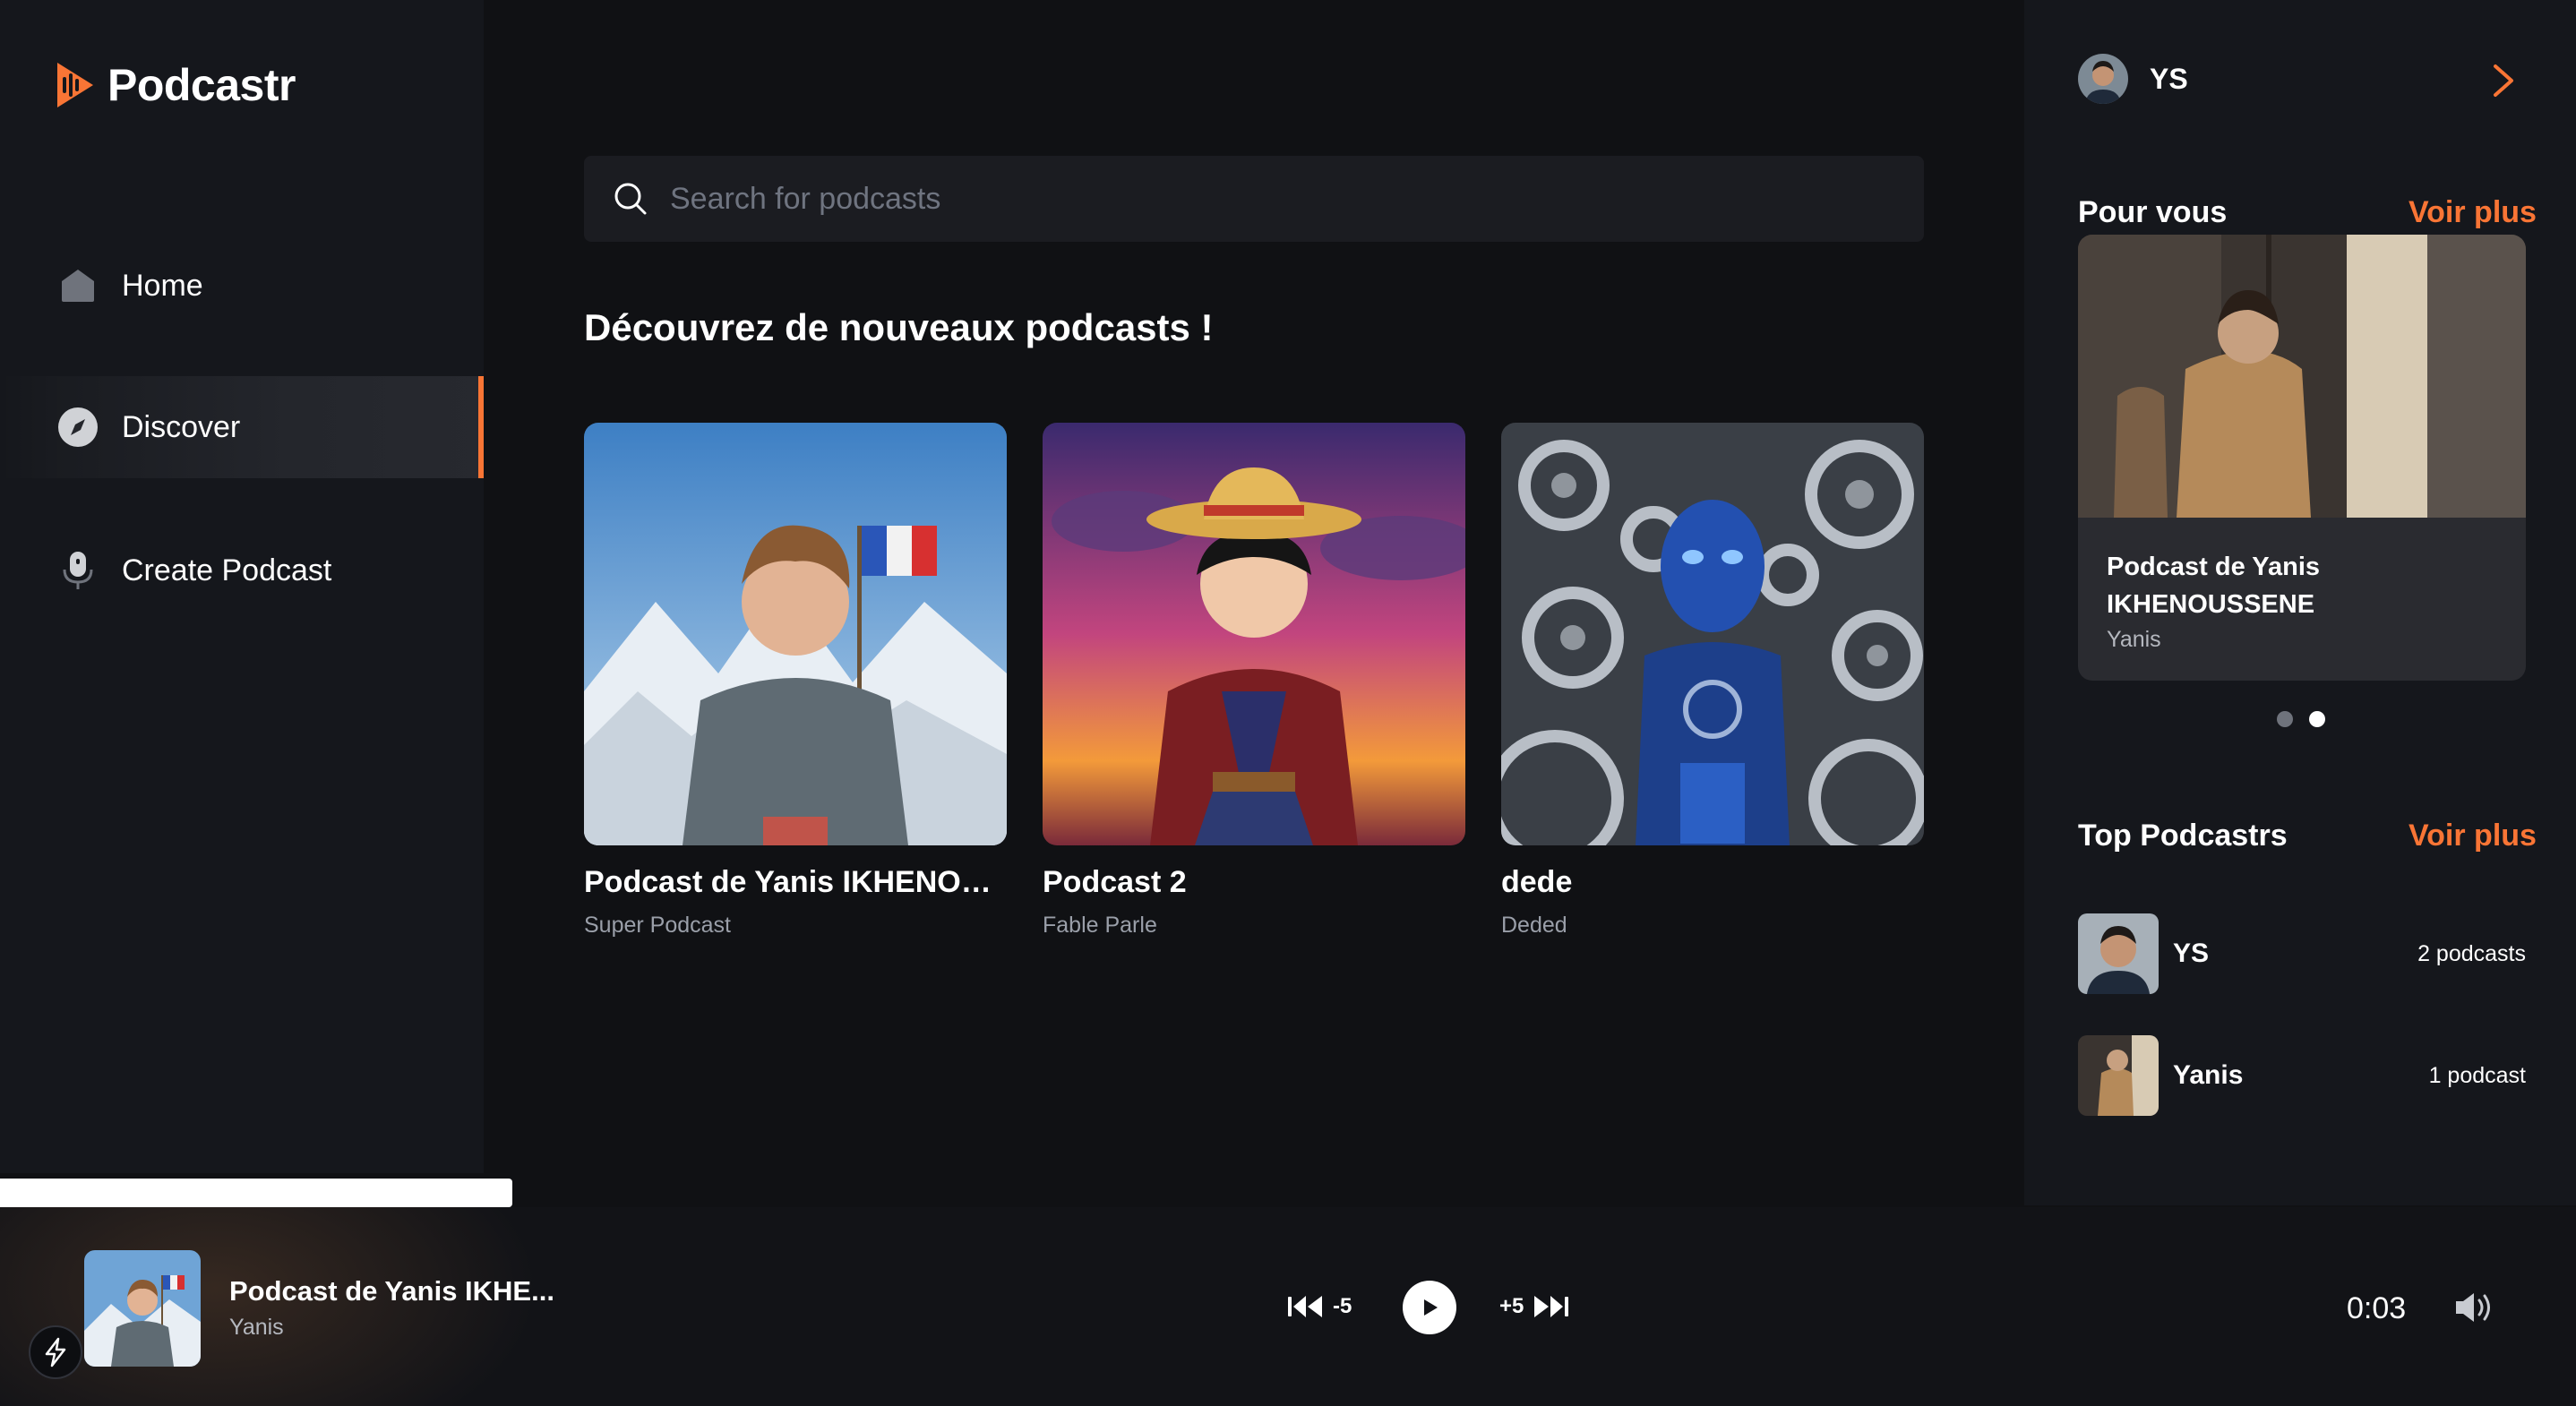  Describe the element at coordinates (1115, 882) in the screenshot. I see `podcast-title: Podcast 2` at that location.